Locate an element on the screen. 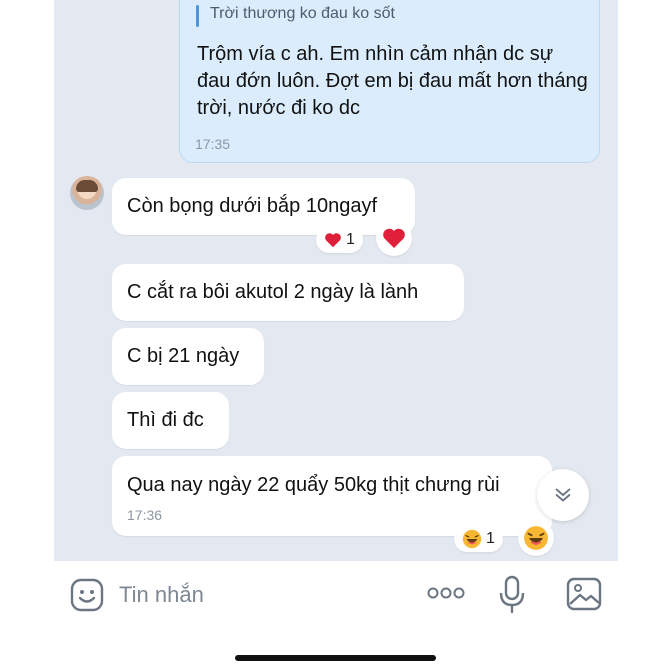 The height and width of the screenshot is (672, 672). image-icon is located at coordinates (584, 594).